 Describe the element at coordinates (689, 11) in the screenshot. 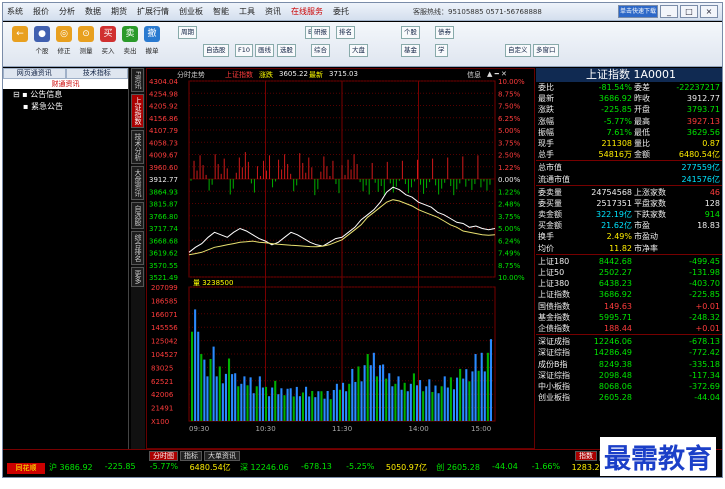

I see `maximize-button: □` at that location.